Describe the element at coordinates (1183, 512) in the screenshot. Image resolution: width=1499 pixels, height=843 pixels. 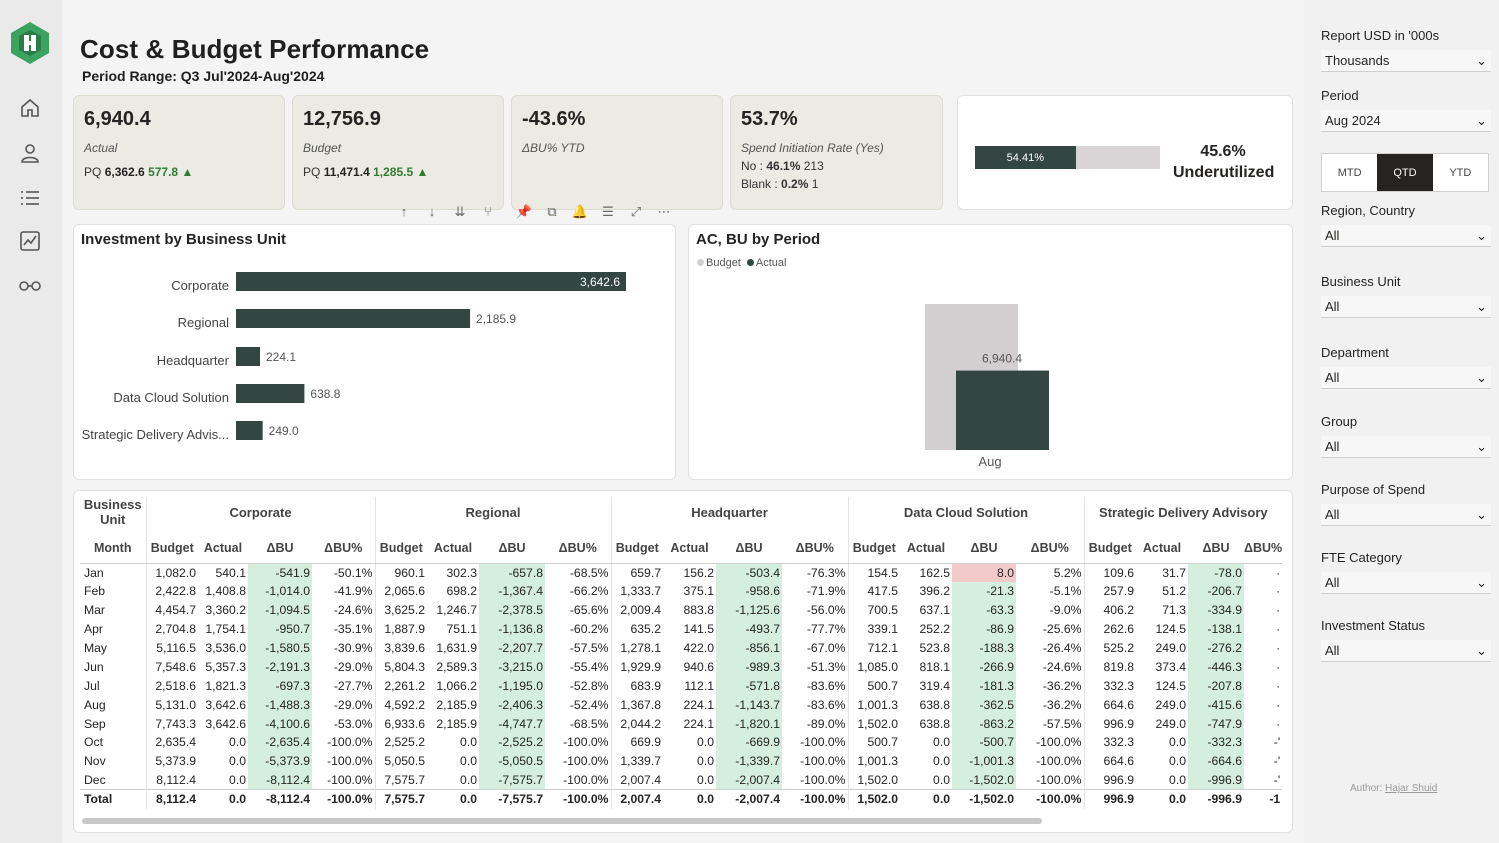
I see `group-header: Strategic Delivery Advisory` at that location.